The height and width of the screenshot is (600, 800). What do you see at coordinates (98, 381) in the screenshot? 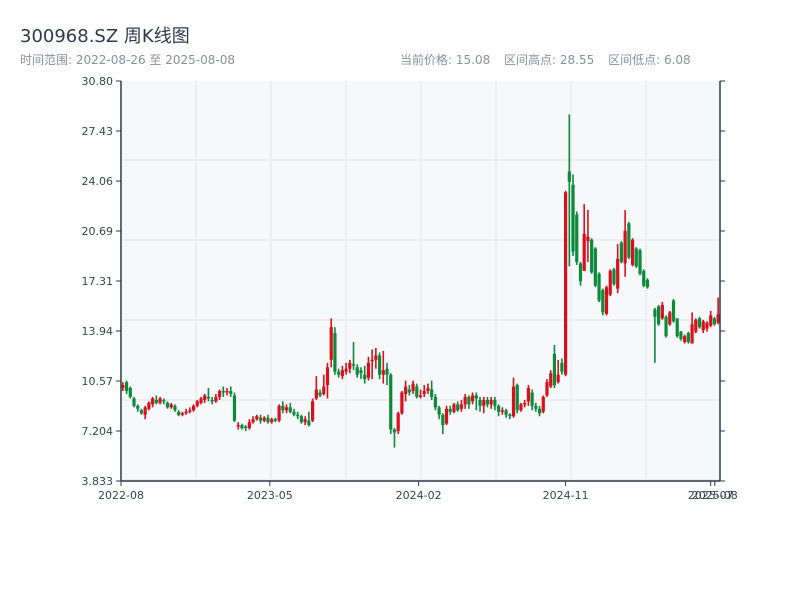
I see `y-tick-label: 10.57` at bounding box center [98, 381].